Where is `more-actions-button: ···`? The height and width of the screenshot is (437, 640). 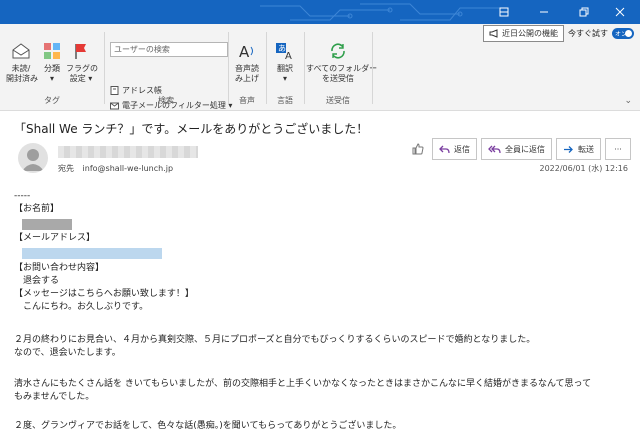 more-actions-button: ··· is located at coordinates (618, 149).